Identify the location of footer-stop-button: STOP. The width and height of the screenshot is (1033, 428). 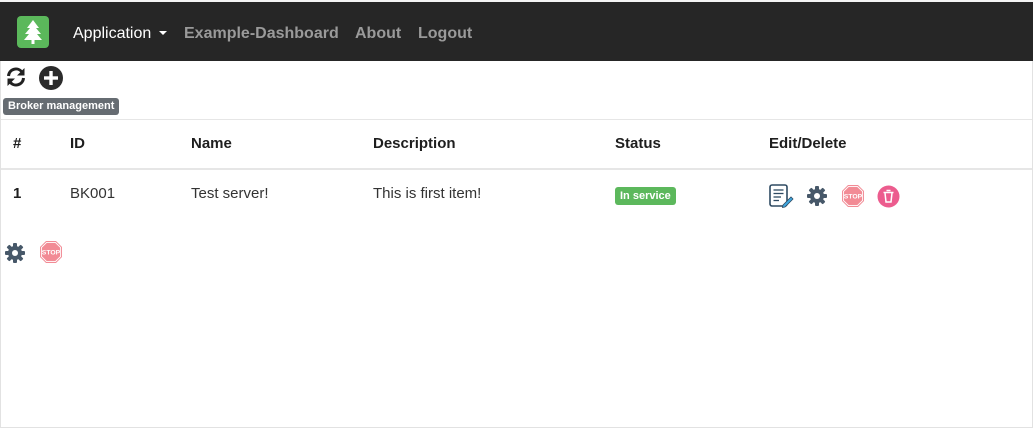
(51, 254).